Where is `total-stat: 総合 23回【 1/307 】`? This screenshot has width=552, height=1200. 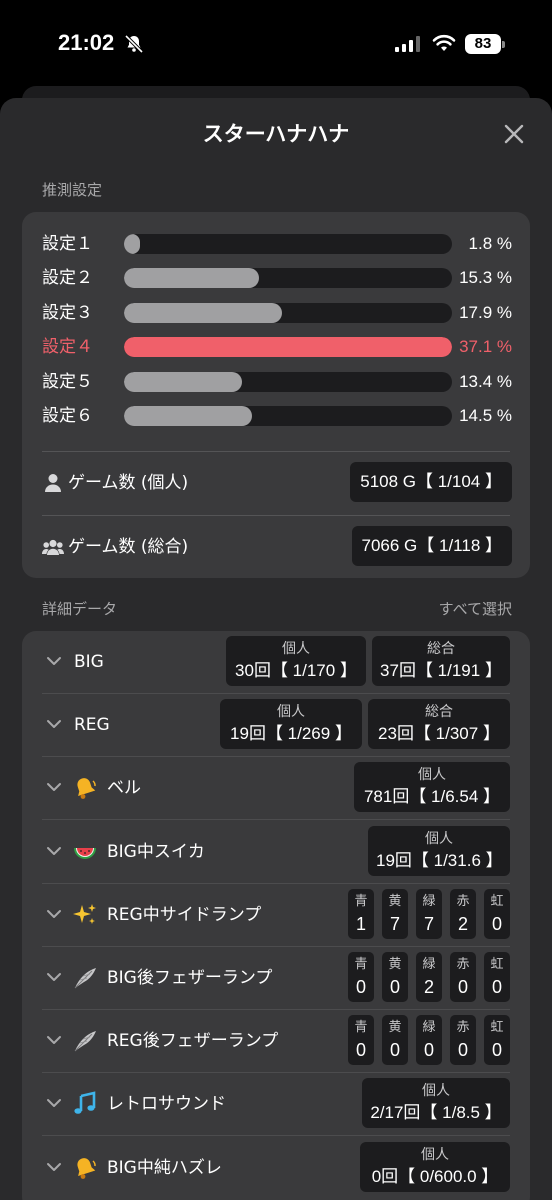
total-stat: 総合 23回【 1/307 】 is located at coordinates (439, 724).